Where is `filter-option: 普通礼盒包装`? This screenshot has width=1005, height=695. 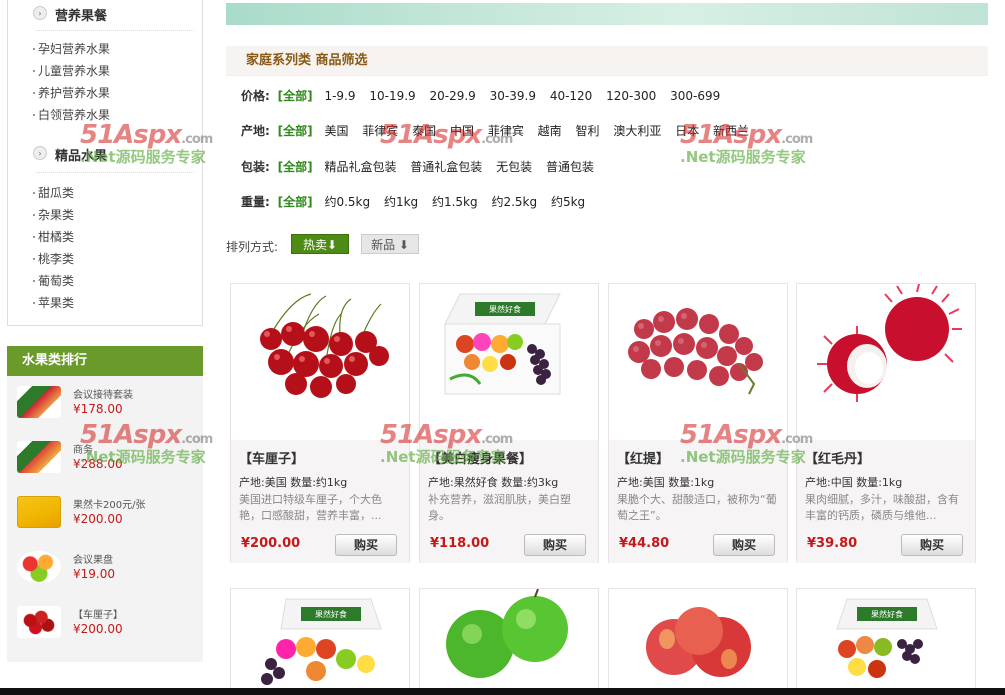 filter-option: 普通礼盒包装 is located at coordinates (446, 167).